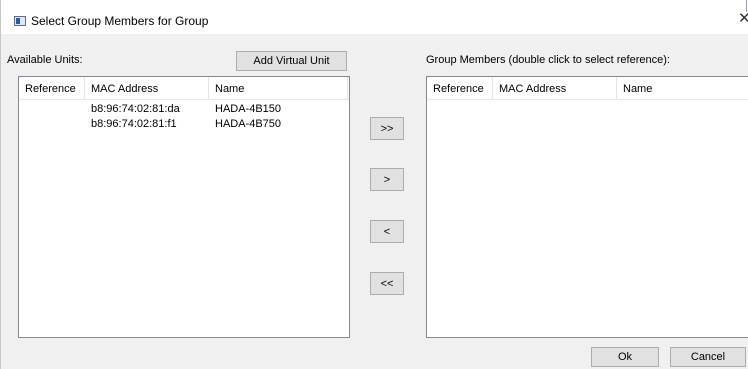 The image size is (748, 369). I want to click on add-selected-button: >, so click(387, 179).